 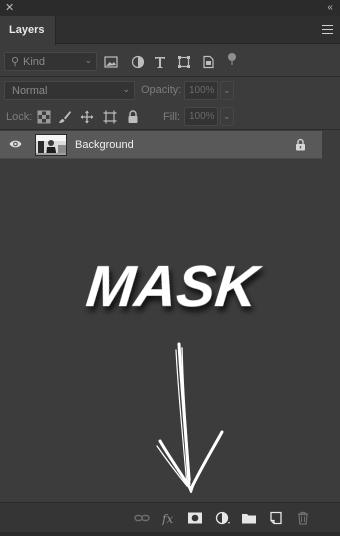 What do you see at coordinates (138, 62) in the screenshot?
I see `adjustment-filter-icon` at bounding box center [138, 62].